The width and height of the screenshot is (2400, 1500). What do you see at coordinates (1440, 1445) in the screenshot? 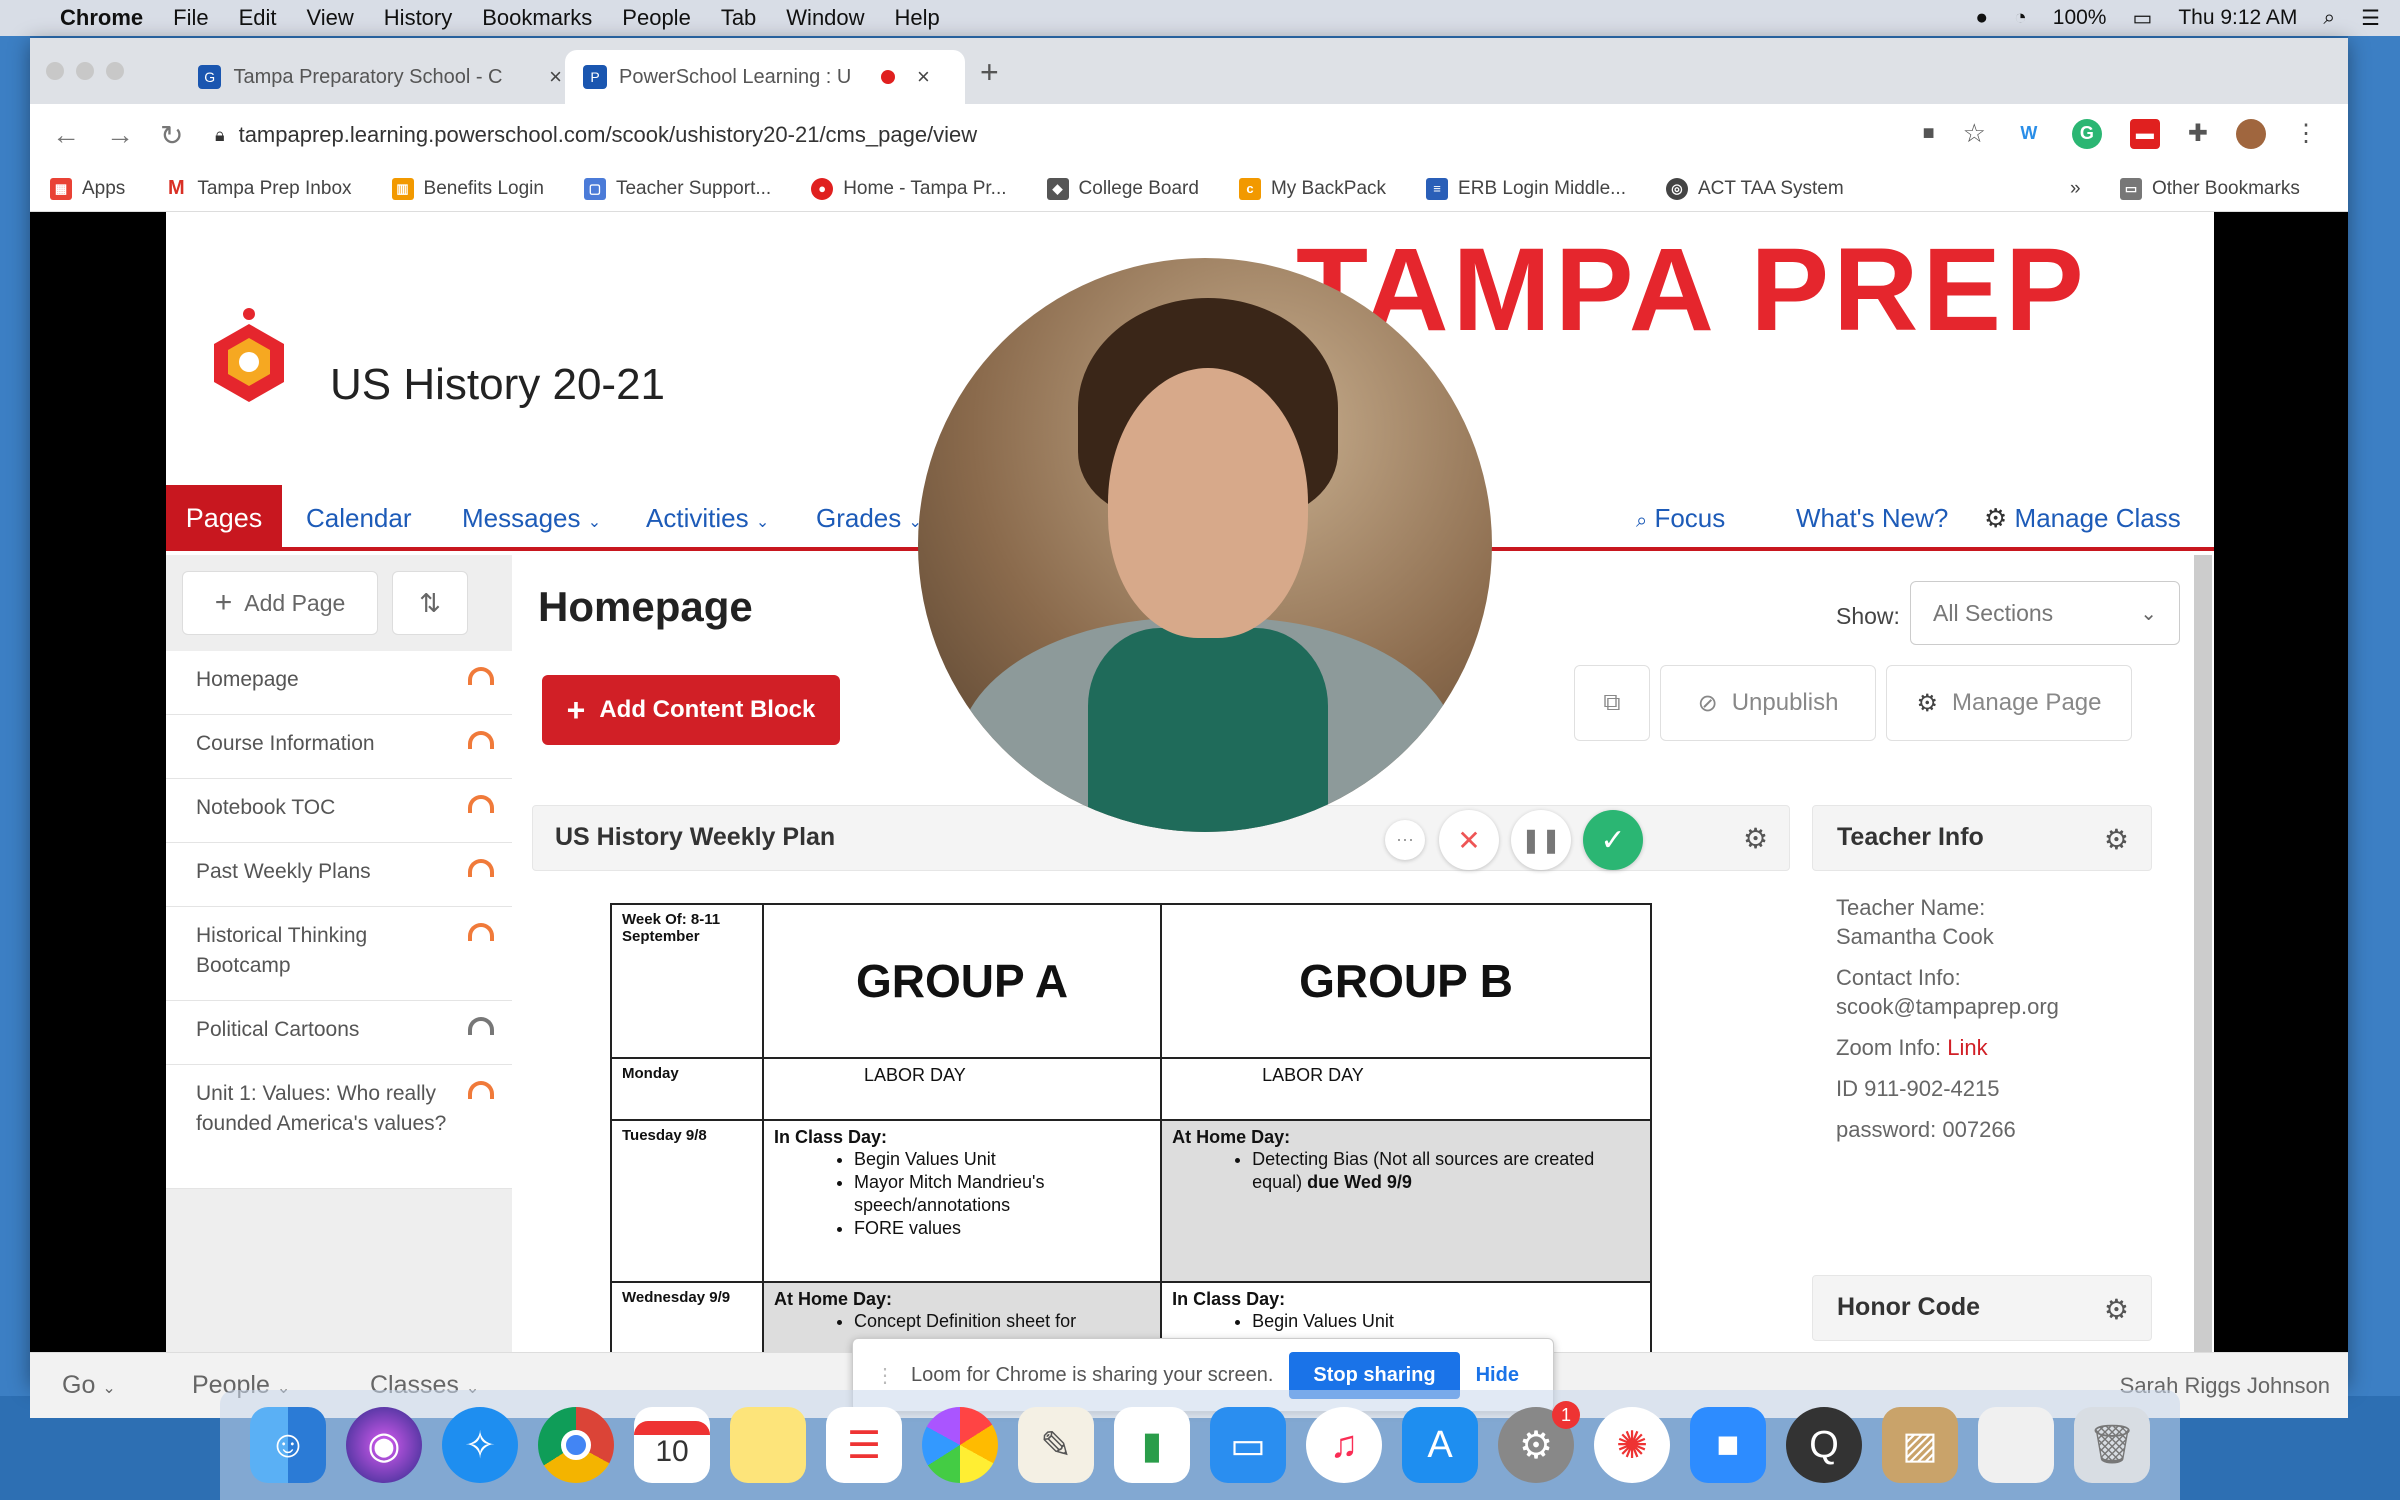
I see `app-store-icon: A` at bounding box center [1440, 1445].